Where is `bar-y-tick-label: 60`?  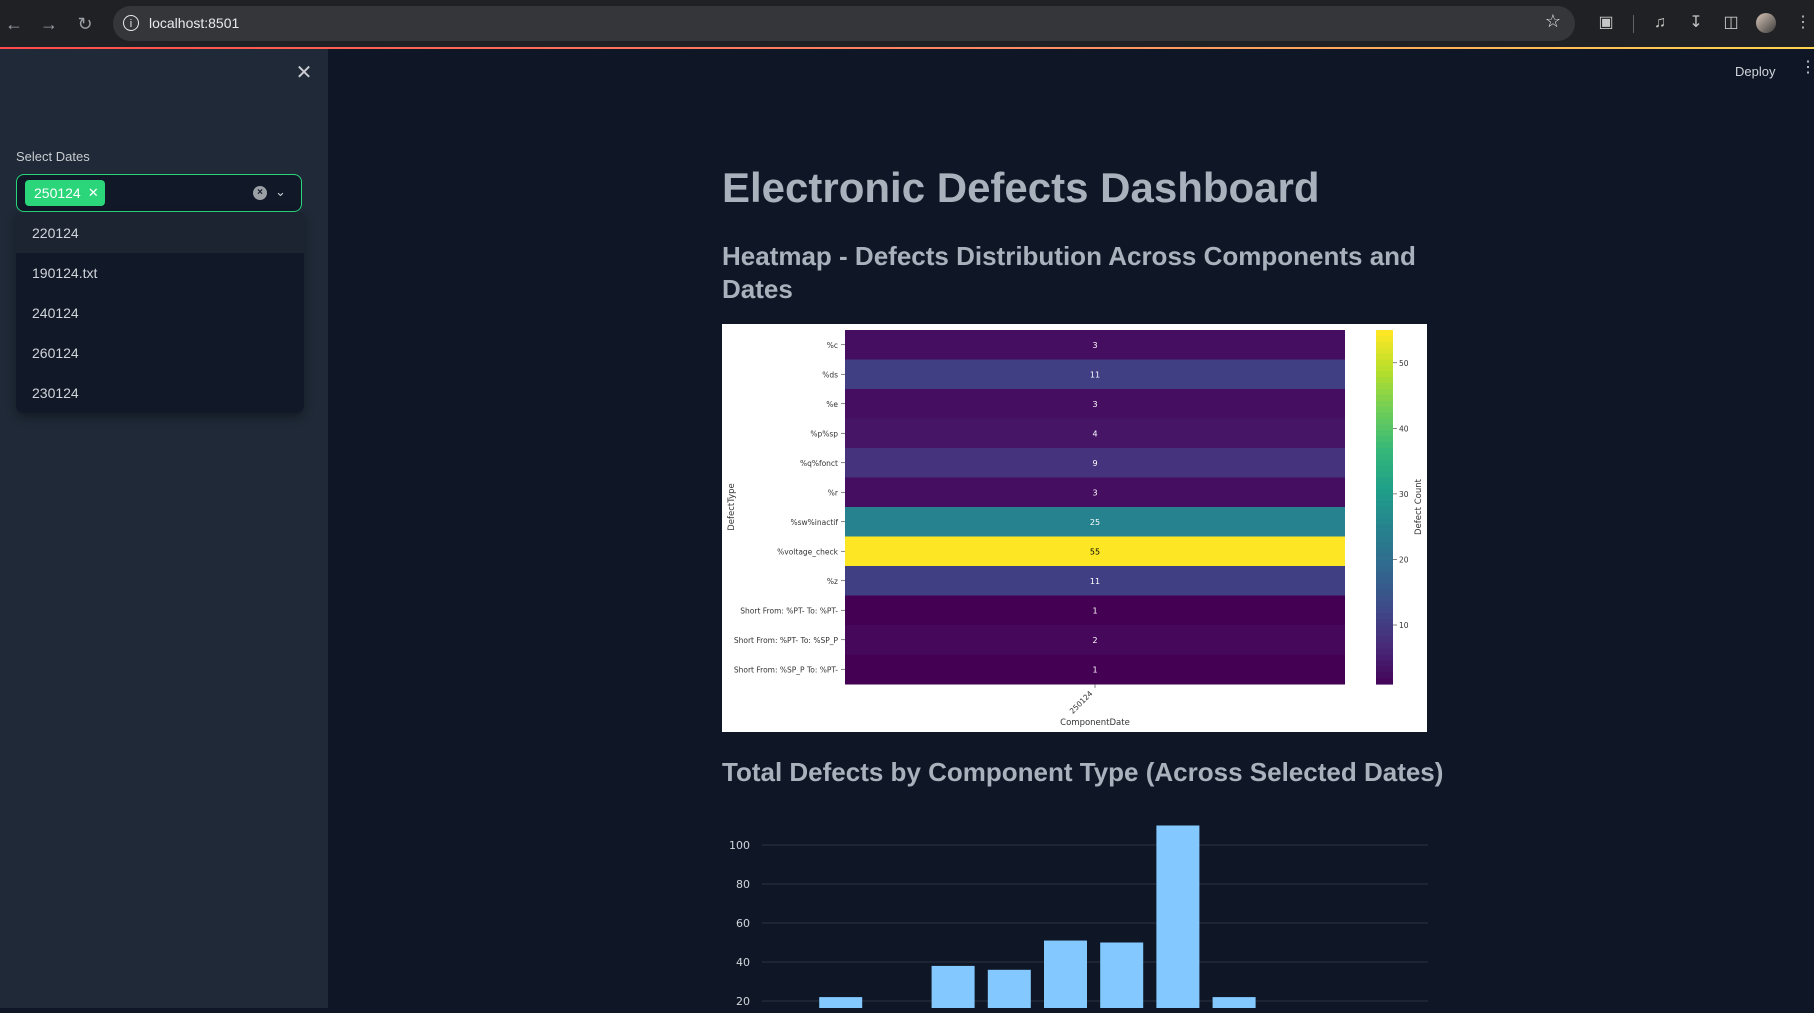
bar-y-tick-label: 60 is located at coordinates (743, 923).